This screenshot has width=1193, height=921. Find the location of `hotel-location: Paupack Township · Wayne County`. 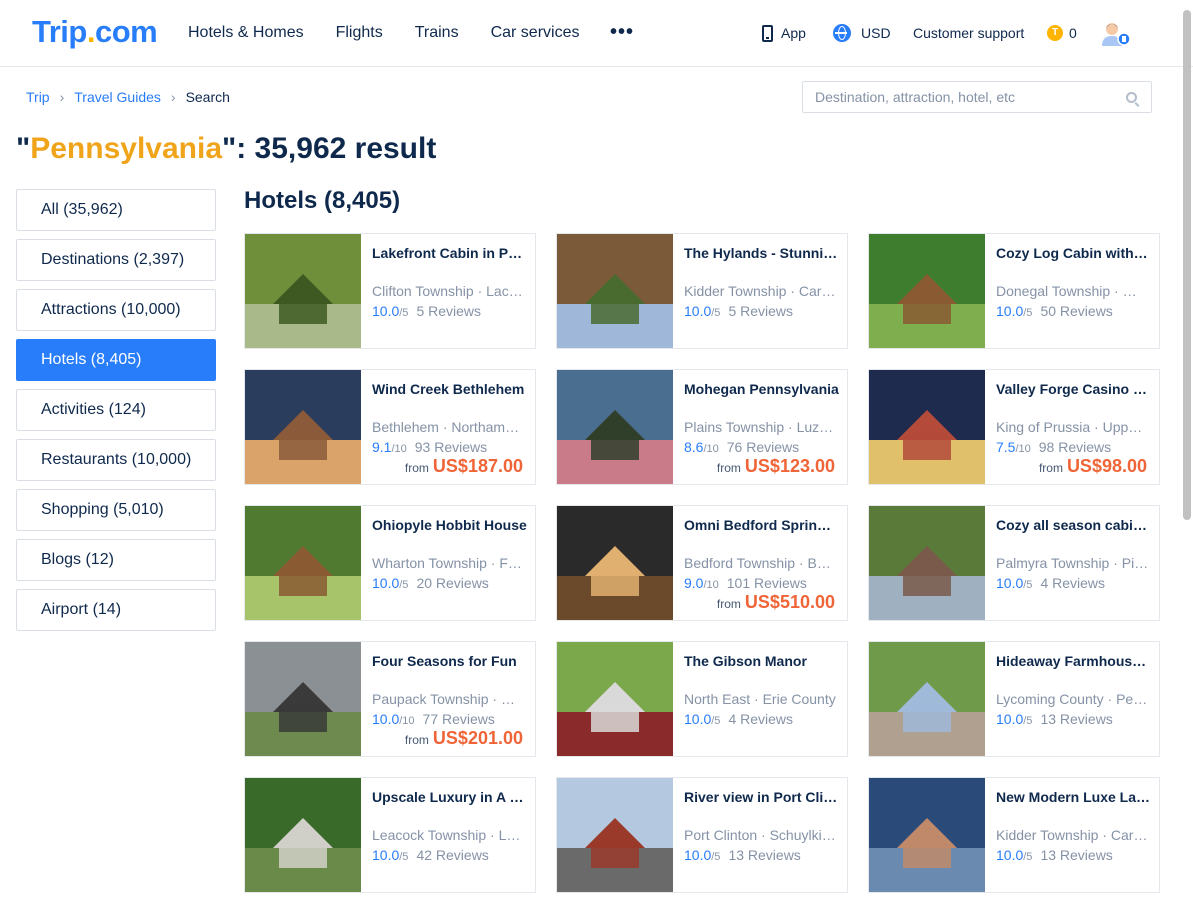

hotel-location: Paupack Township · Wayne County is located at coordinates (448, 699).